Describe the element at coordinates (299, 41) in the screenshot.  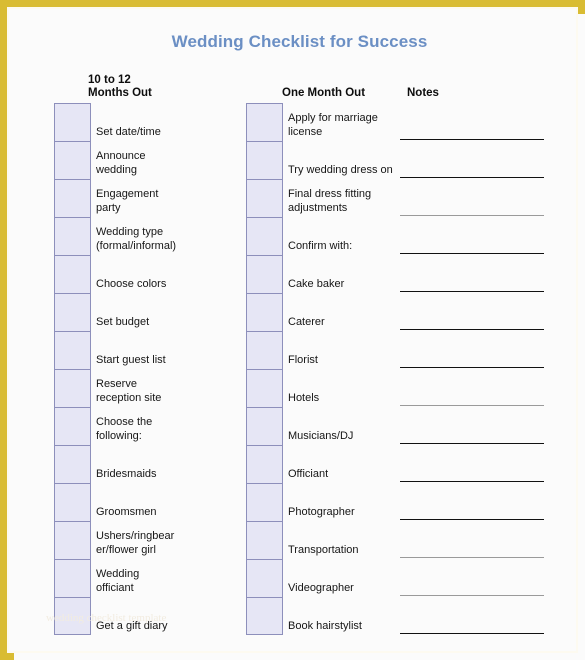
I see `page-title: Wedding Checklist for Success` at that location.